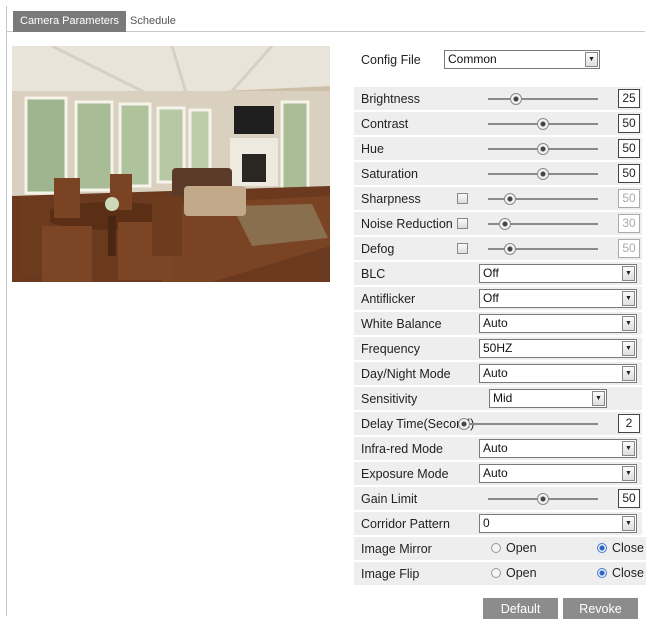  I want to click on saturation-slider-handle, so click(543, 174).